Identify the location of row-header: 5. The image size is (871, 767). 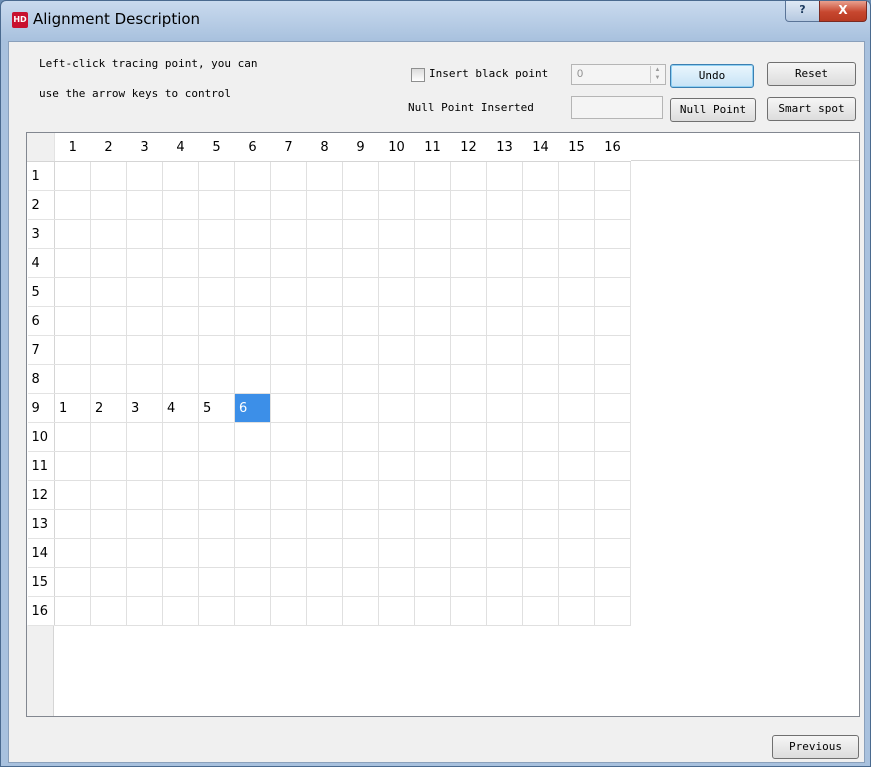
(41, 292).